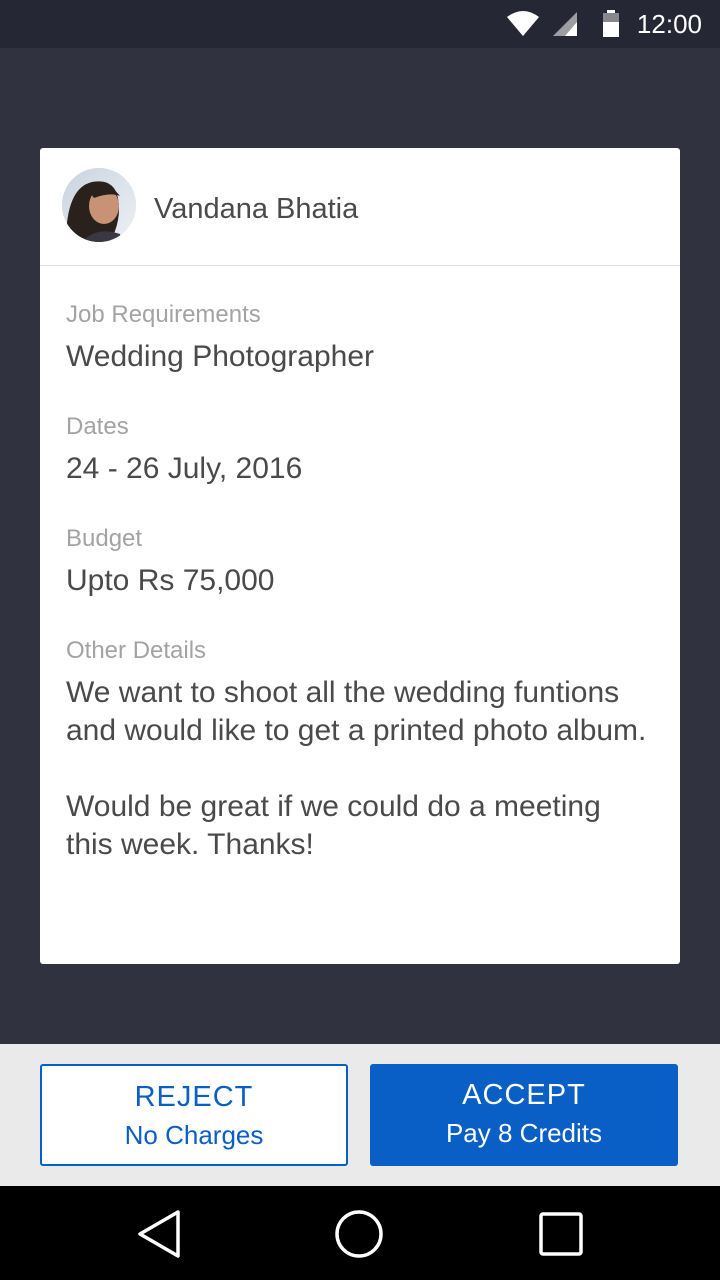 The width and height of the screenshot is (720, 1280). What do you see at coordinates (524, 1095) in the screenshot?
I see `accept-button-label: ACCEPT` at bounding box center [524, 1095].